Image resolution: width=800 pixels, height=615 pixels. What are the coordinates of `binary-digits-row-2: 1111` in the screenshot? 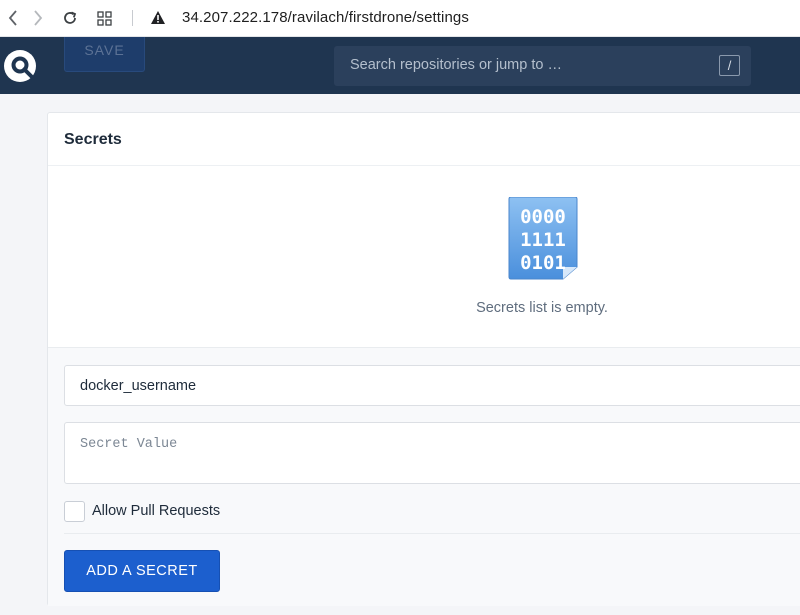 It's located at (543, 240).